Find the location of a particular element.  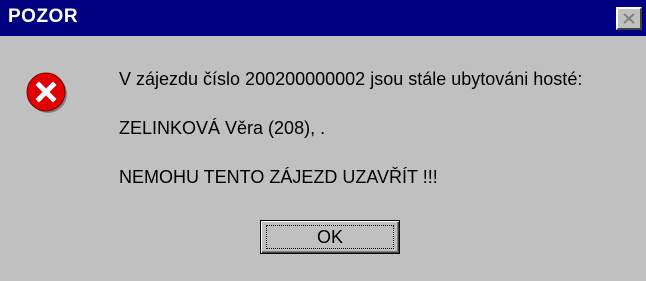

window-title: POZOR is located at coordinates (43, 16).